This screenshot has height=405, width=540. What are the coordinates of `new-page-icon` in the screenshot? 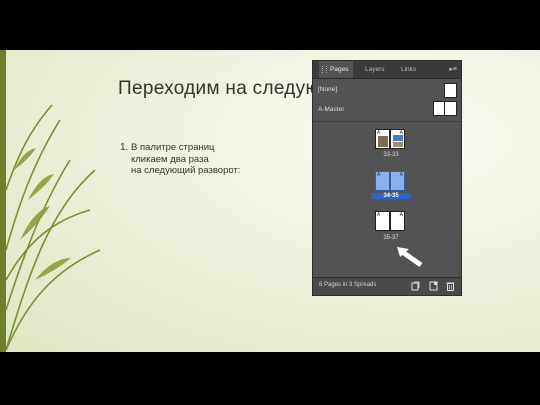 It's located at (433, 286).